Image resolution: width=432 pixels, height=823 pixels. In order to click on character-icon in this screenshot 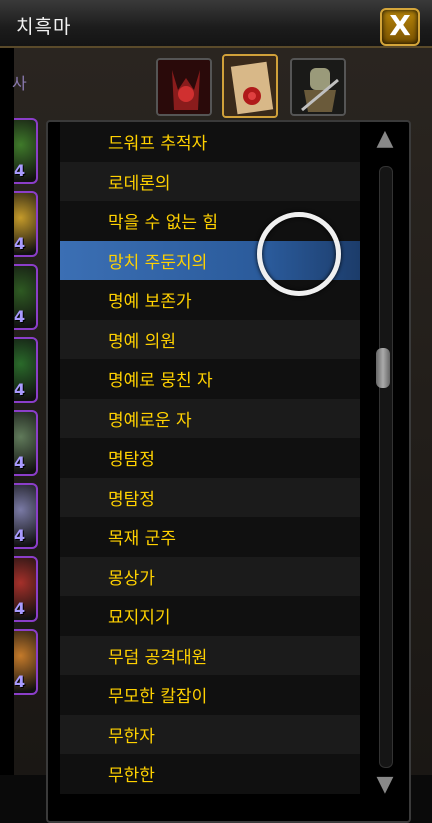, I will do `click(184, 87)`.